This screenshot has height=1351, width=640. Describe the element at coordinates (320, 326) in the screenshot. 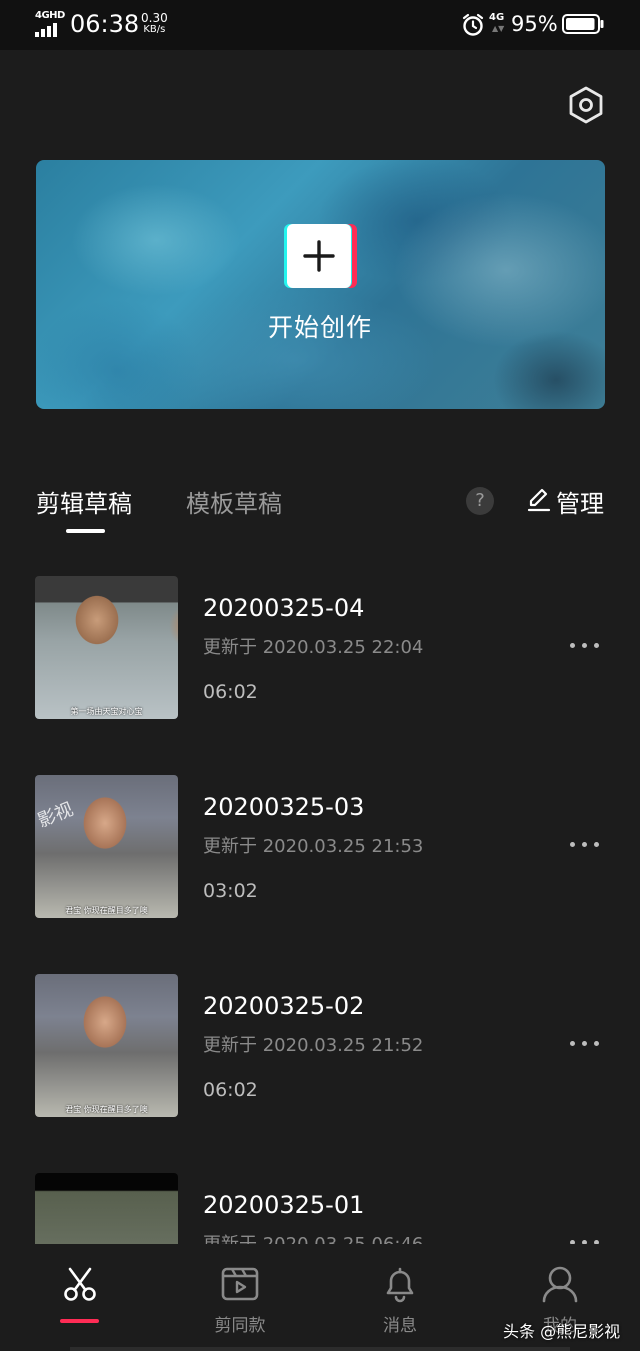

I see `start-creating-label: 开始创作` at that location.